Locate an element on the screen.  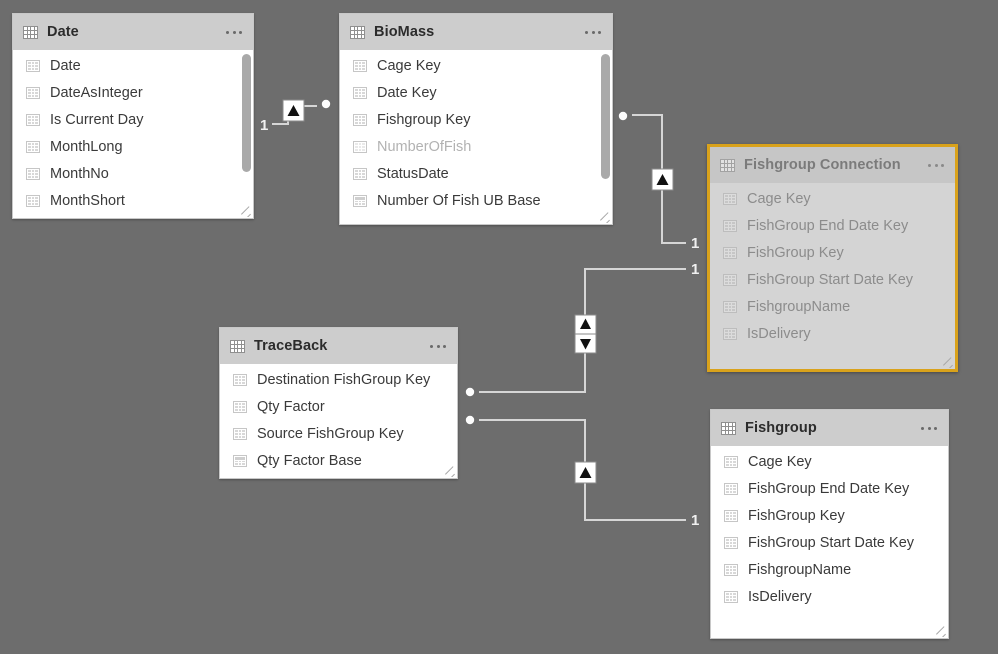
field-label: IsDelivery is located at coordinates (780, 596).